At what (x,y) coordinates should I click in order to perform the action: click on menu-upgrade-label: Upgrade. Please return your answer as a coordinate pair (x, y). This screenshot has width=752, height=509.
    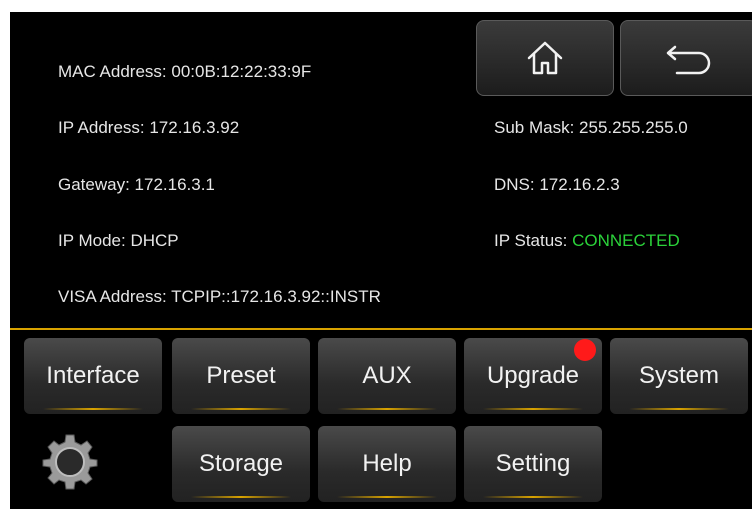
    Looking at the image, I should click on (533, 375).